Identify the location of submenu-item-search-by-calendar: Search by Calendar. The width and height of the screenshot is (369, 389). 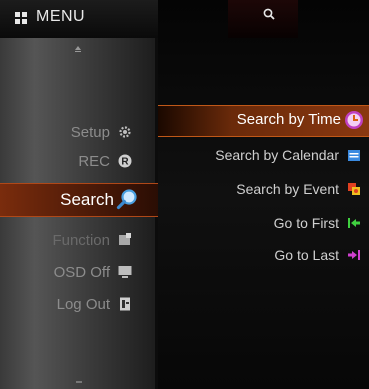
(263, 155).